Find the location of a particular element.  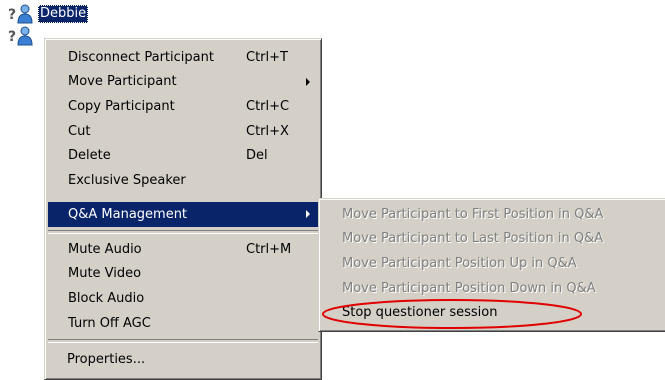

submenu-item-move-up: Move Participant Position Up in Q&A is located at coordinates (492, 263).